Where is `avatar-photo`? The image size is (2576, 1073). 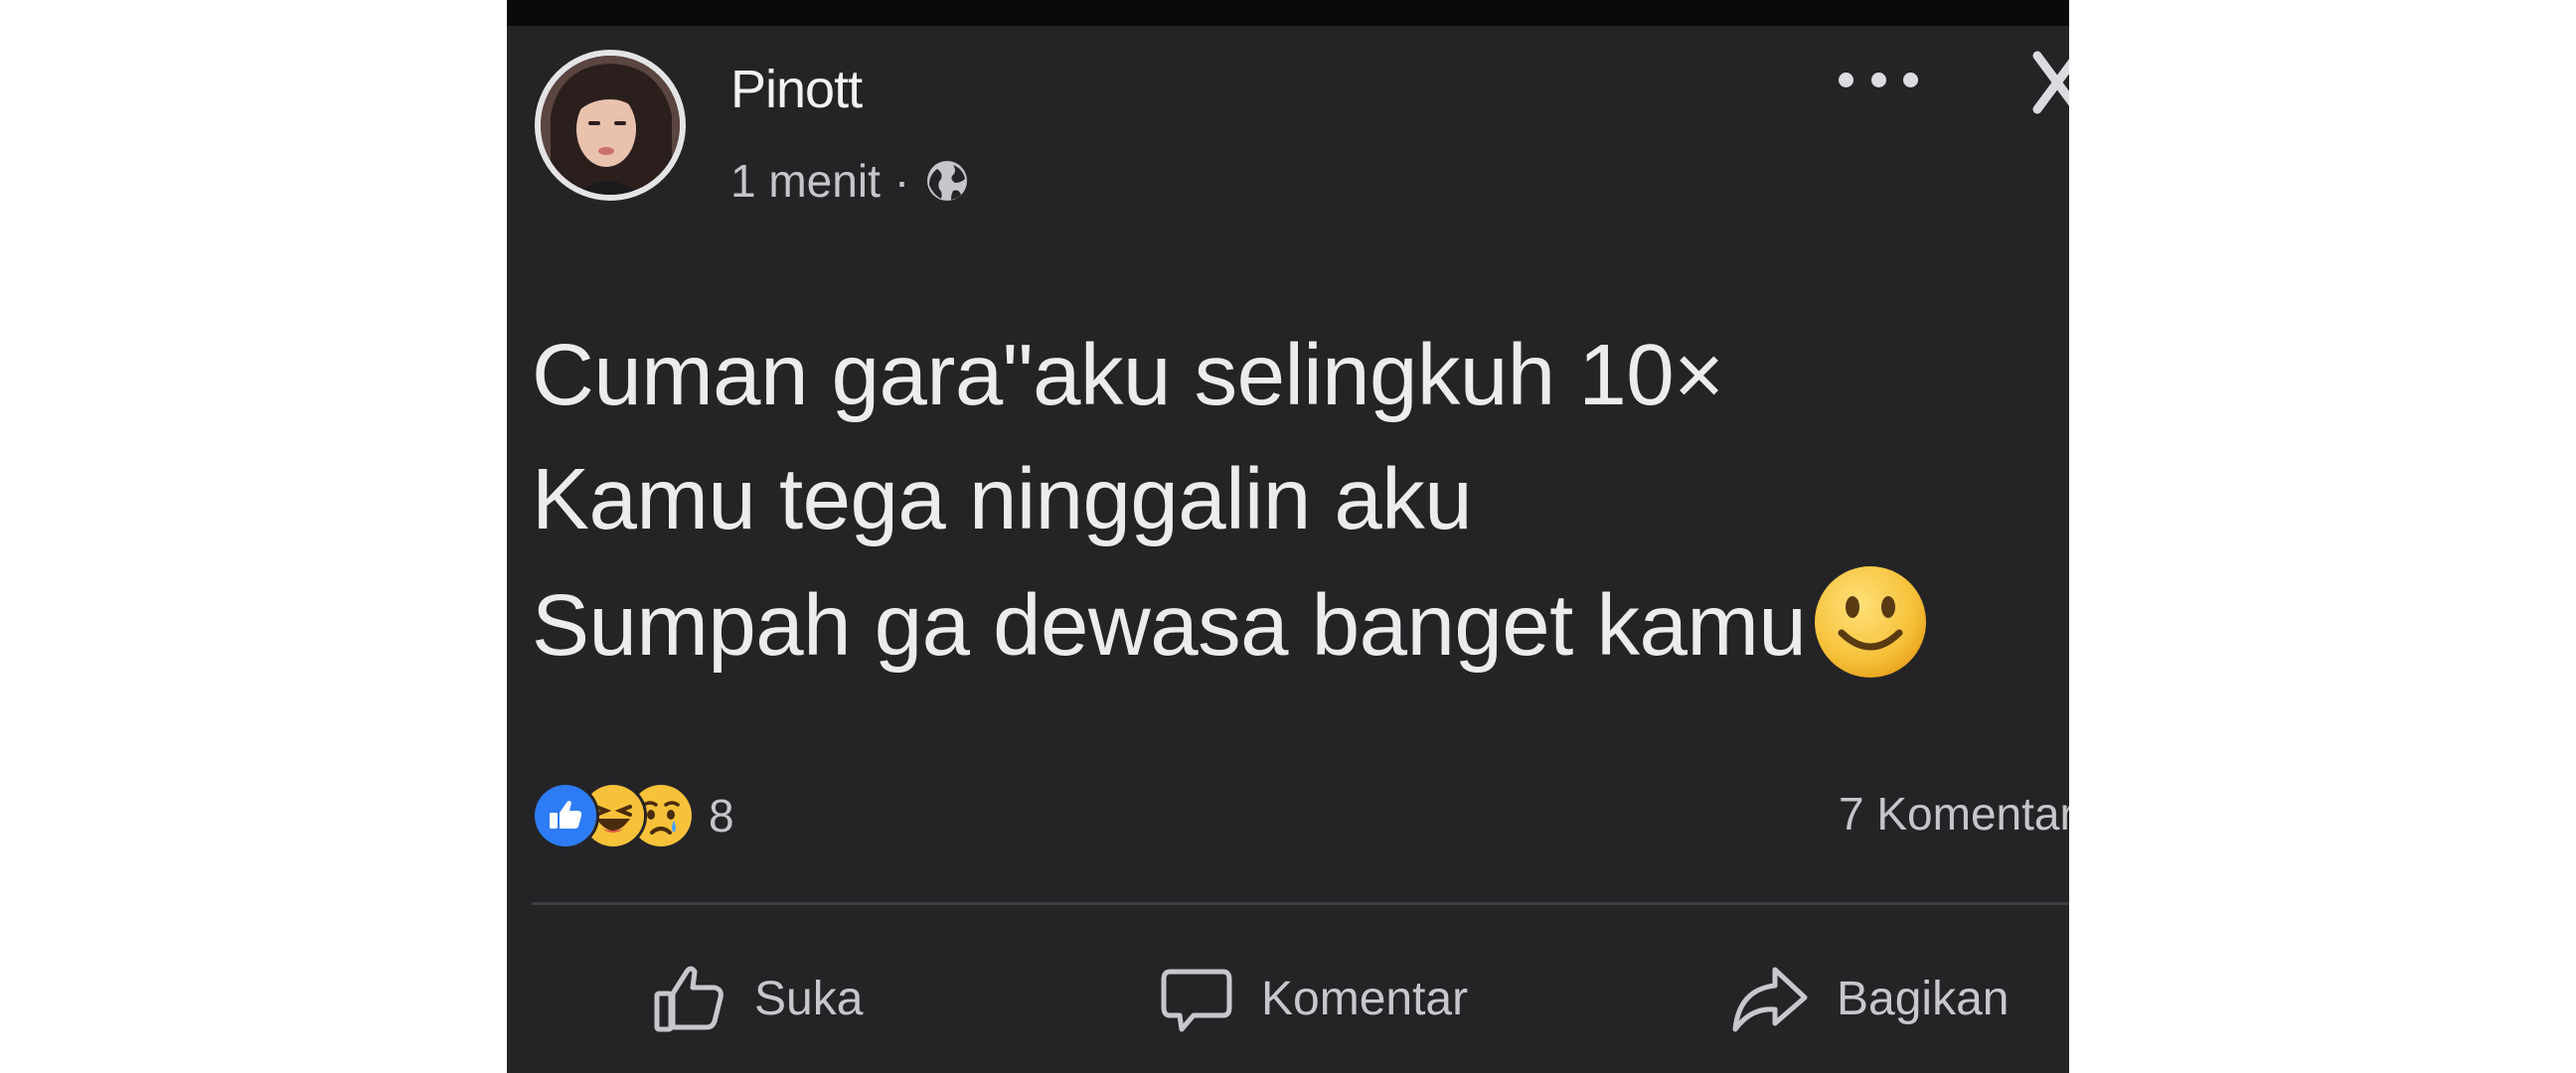 avatar-photo is located at coordinates (610, 125).